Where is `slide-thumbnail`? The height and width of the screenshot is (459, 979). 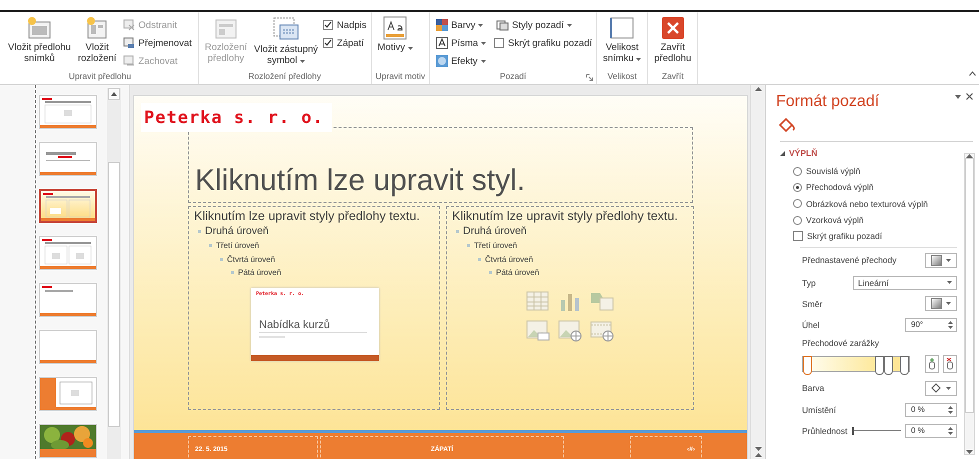 slide-thumbnail is located at coordinates (68, 206).